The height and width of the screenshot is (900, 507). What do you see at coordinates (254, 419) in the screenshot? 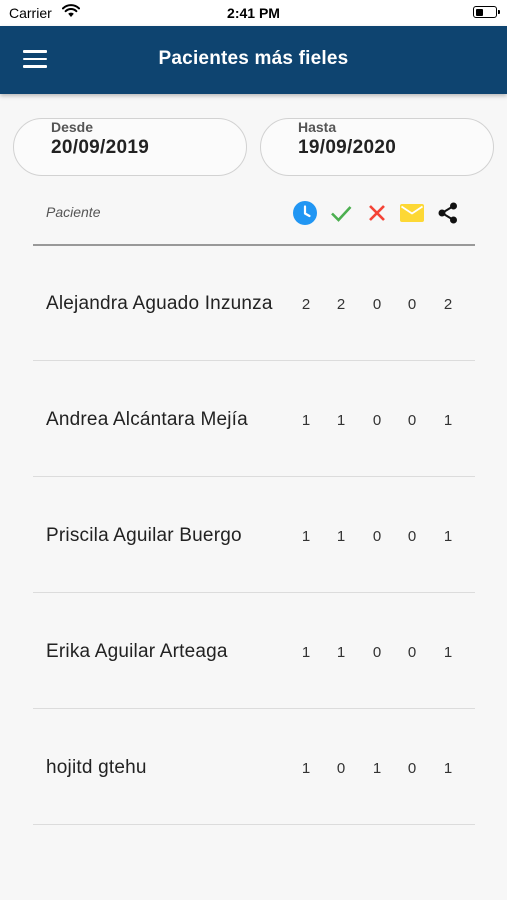
I see `table-row: Andrea Alcántara Mejía 1 1 0 0 1` at bounding box center [254, 419].